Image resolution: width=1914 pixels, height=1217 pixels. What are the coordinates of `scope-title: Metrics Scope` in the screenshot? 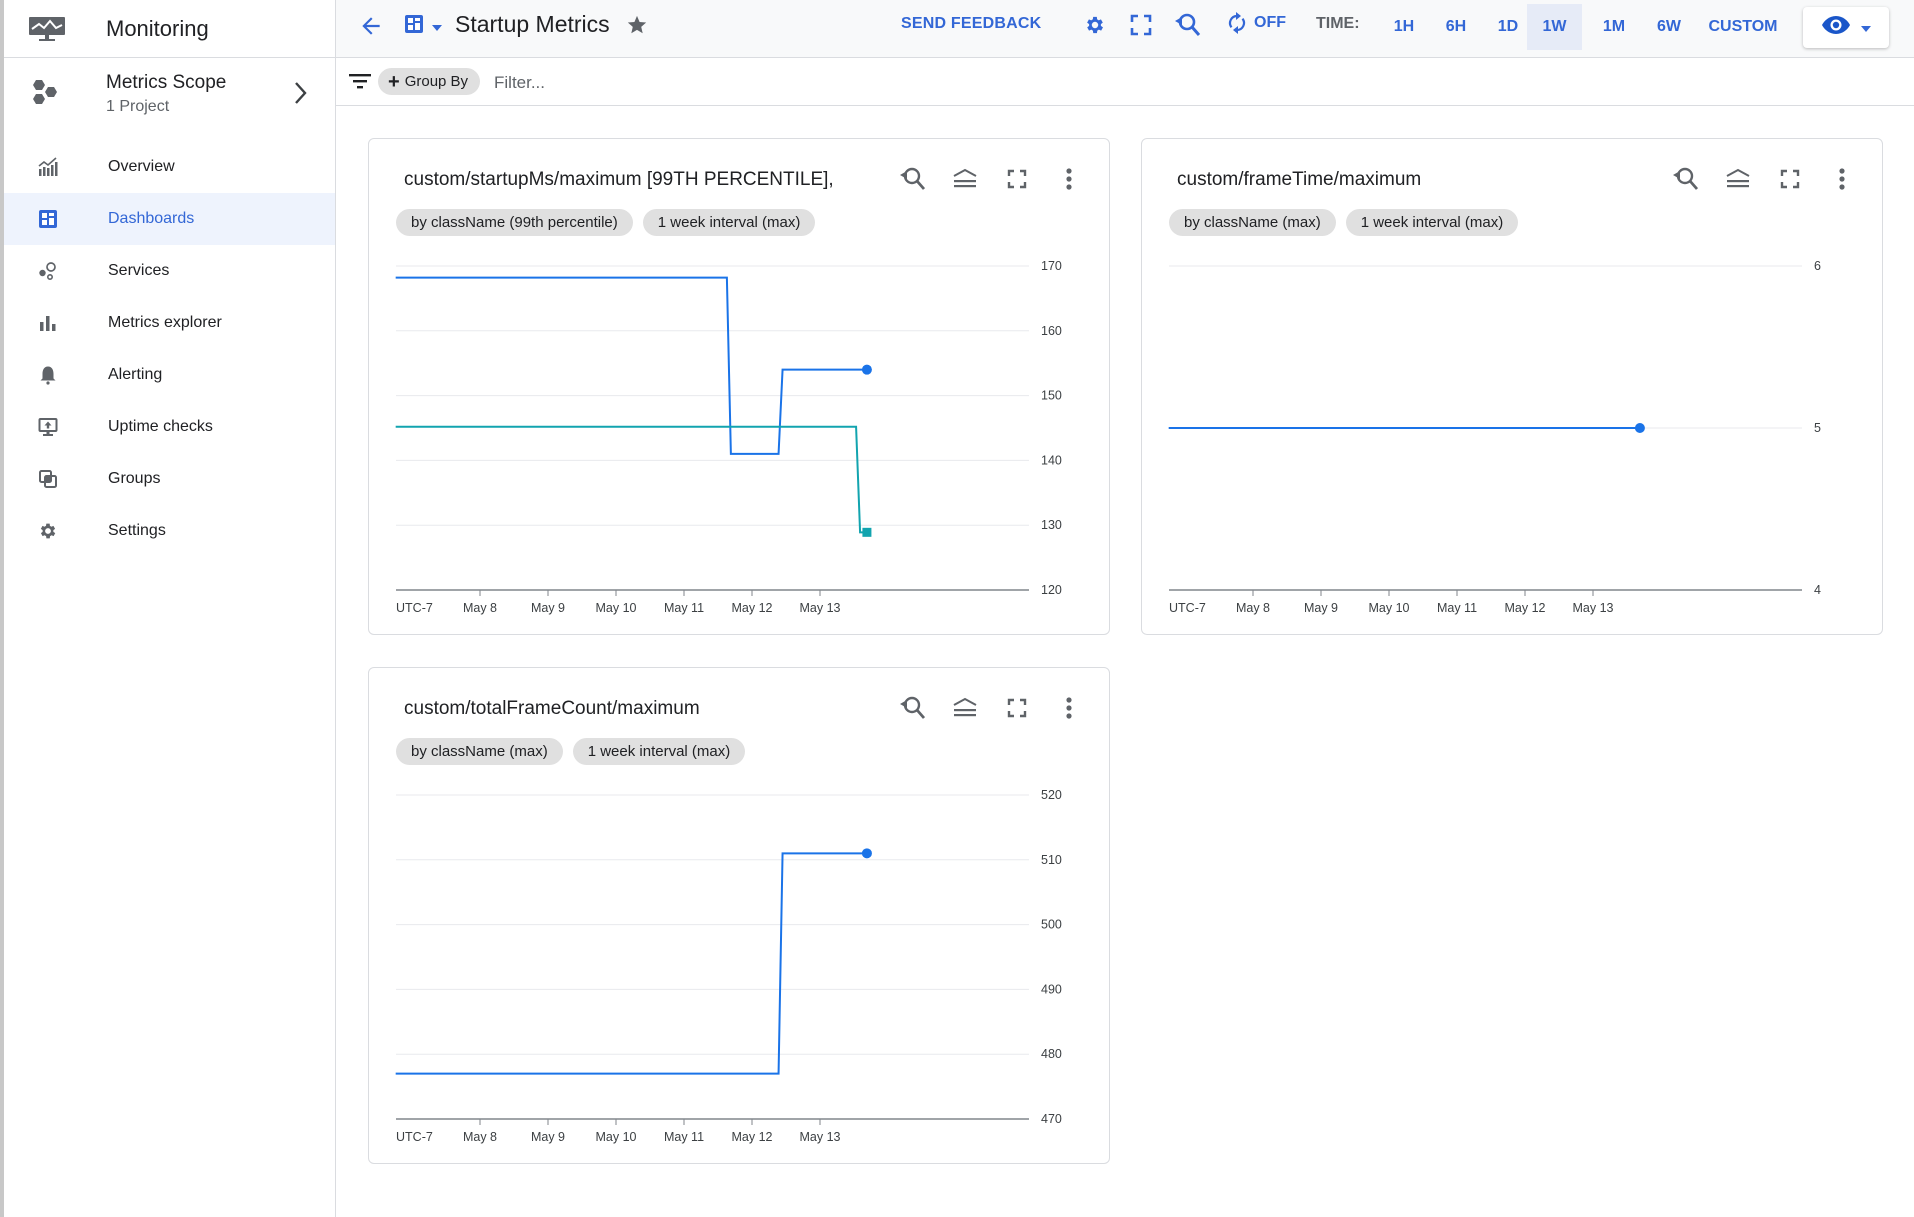 It's located at (166, 82).